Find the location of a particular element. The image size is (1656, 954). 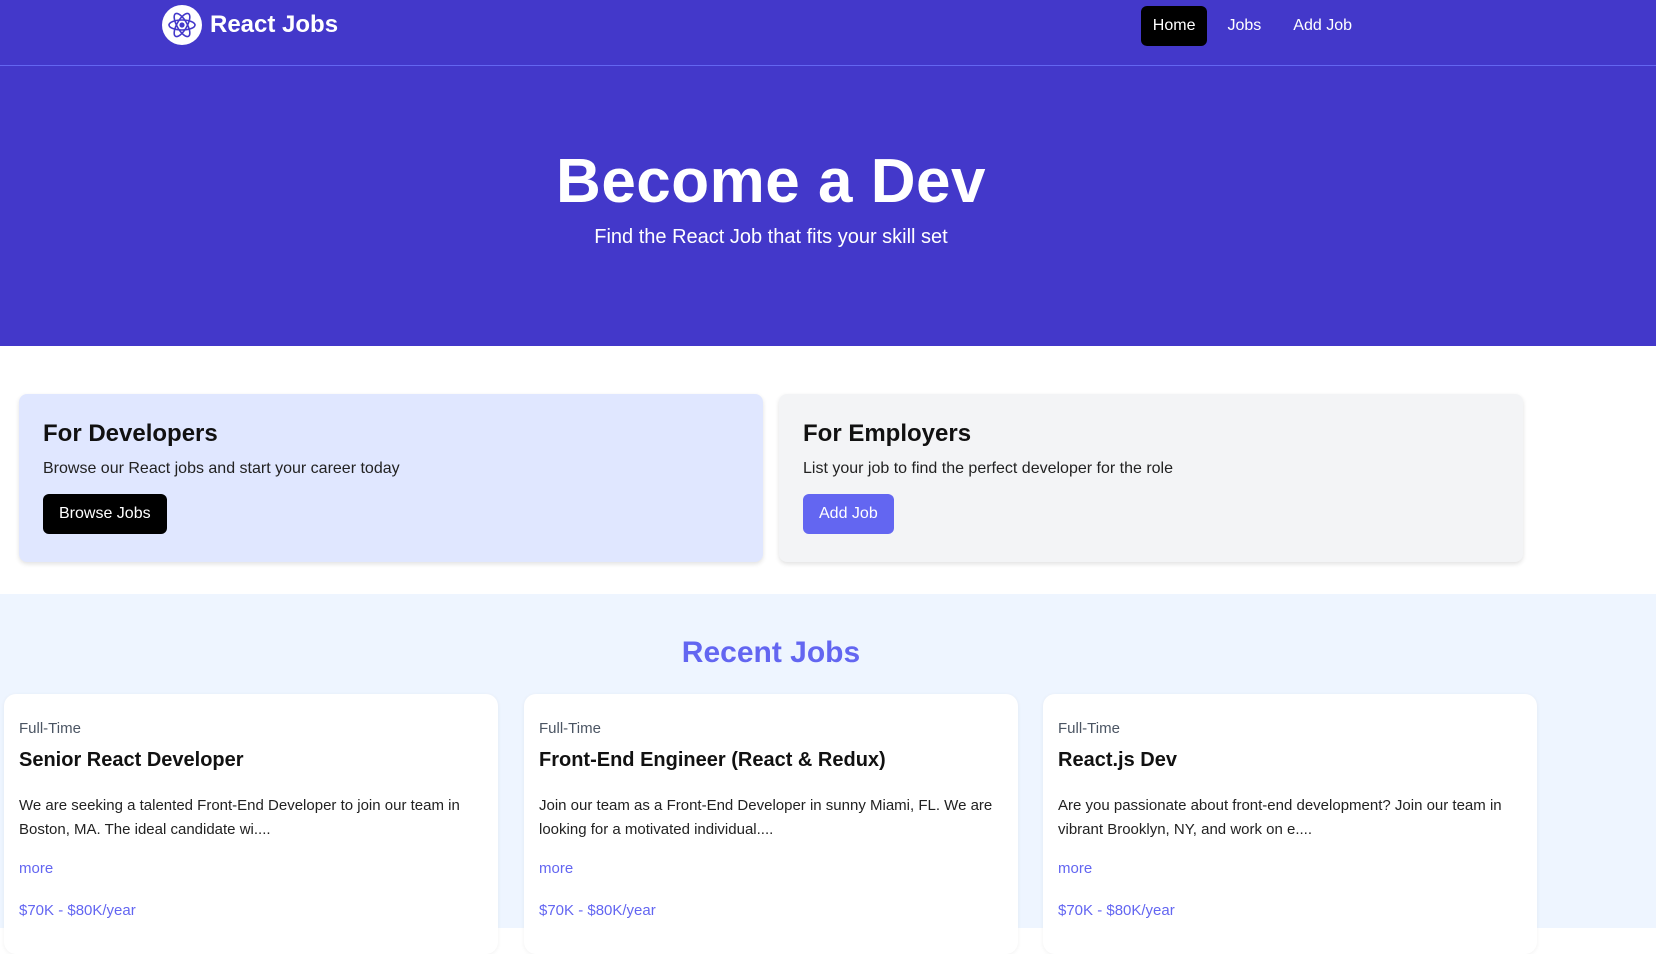

nav-links: Home Jobs Add Job is located at coordinates (1252, 26).